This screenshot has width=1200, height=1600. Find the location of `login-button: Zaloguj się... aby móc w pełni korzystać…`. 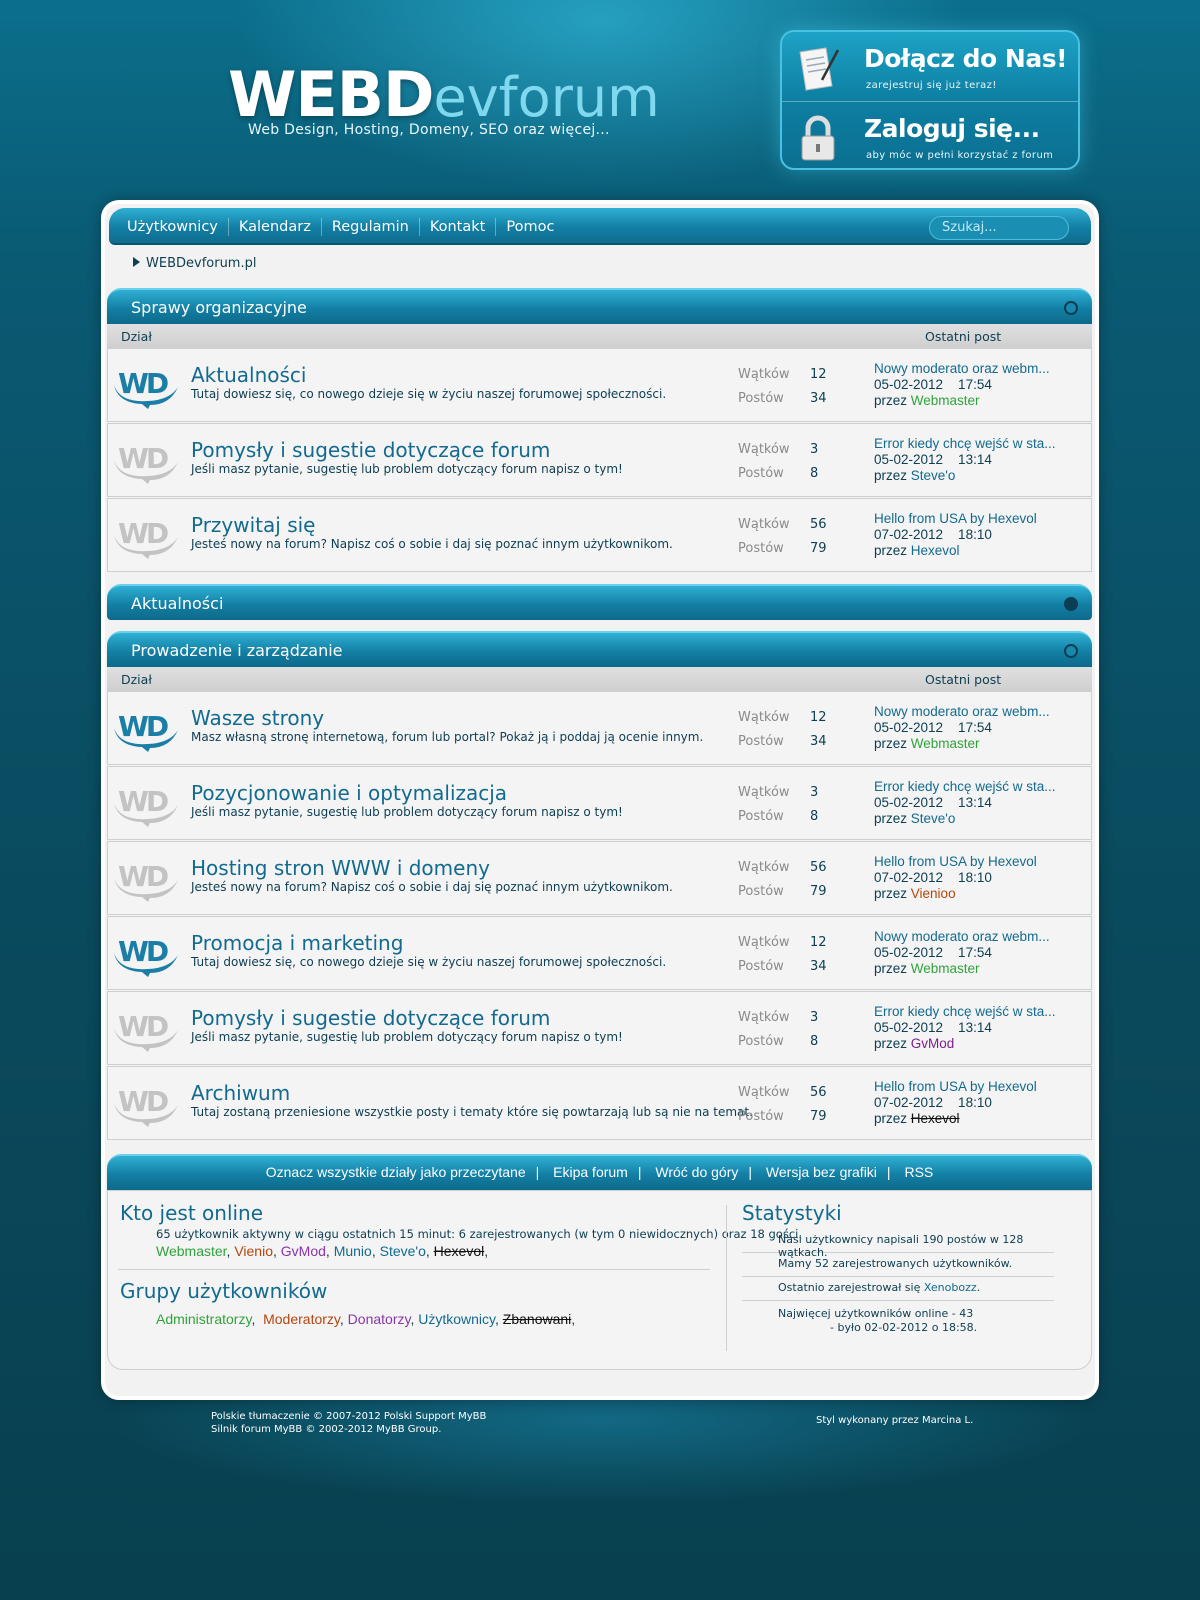

login-button: Zaloguj się... aby móc w pełni korzystać… is located at coordinates (930, 135).